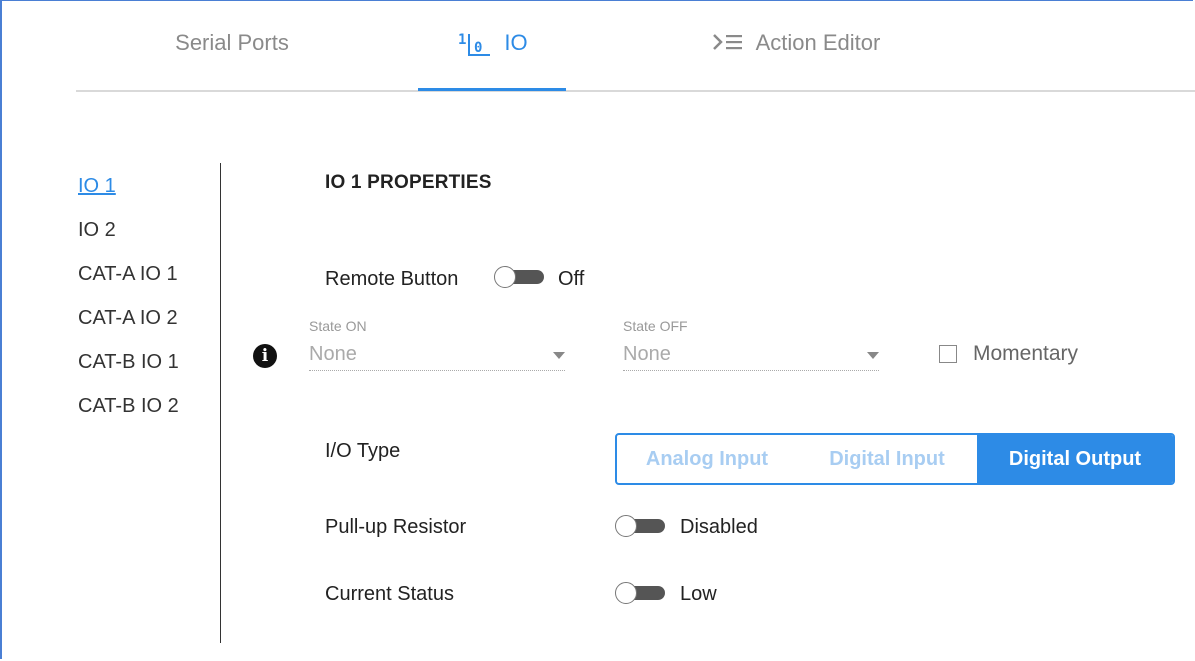 This screenshot has width=1195, height=661. I want to click on io-list-item-cat-a-io2: CAT-A IO 2, so click(128, 326).